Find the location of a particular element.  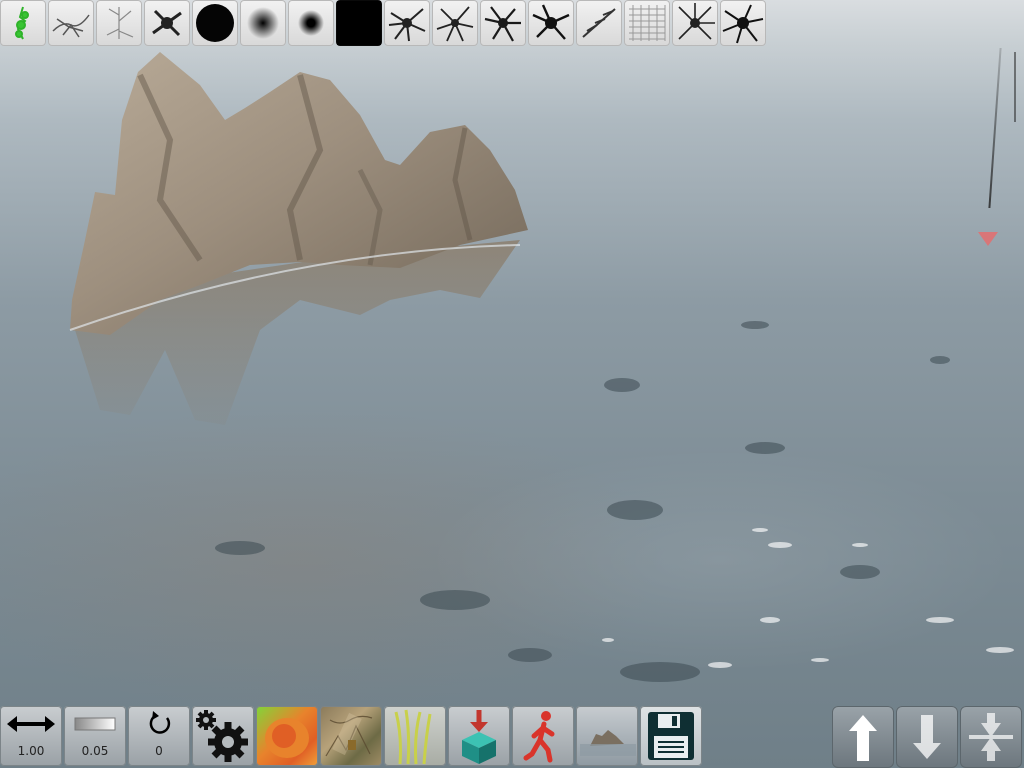

opacity-slider-button: 0.05 is located at coordinates (95, 736).